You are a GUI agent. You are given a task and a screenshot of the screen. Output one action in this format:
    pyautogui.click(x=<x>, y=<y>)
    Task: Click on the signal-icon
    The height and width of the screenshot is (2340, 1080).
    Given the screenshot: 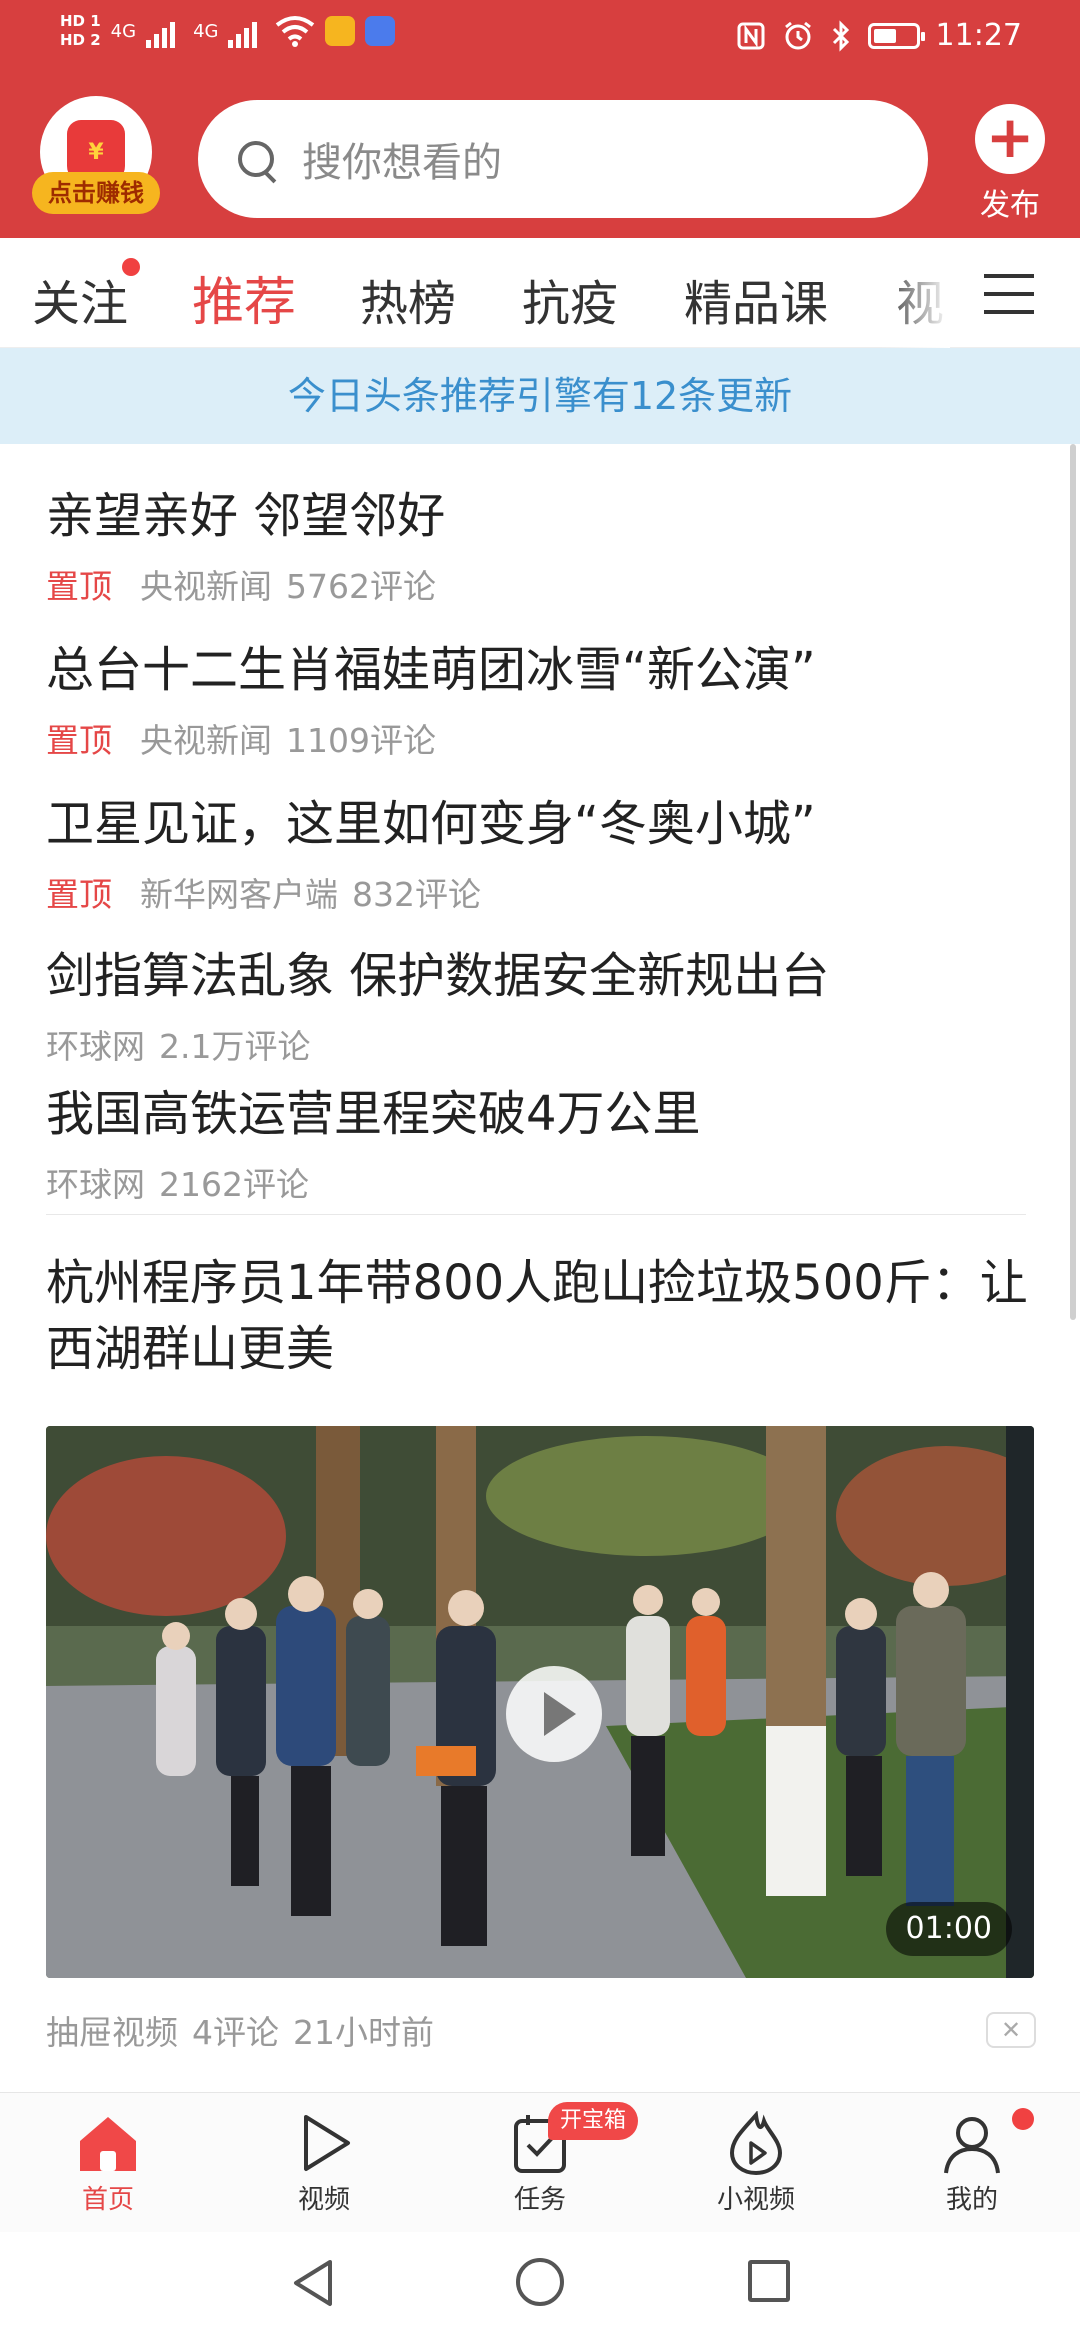 What is the action you would take?
    pyautogui.click(x=161, y=31)
    